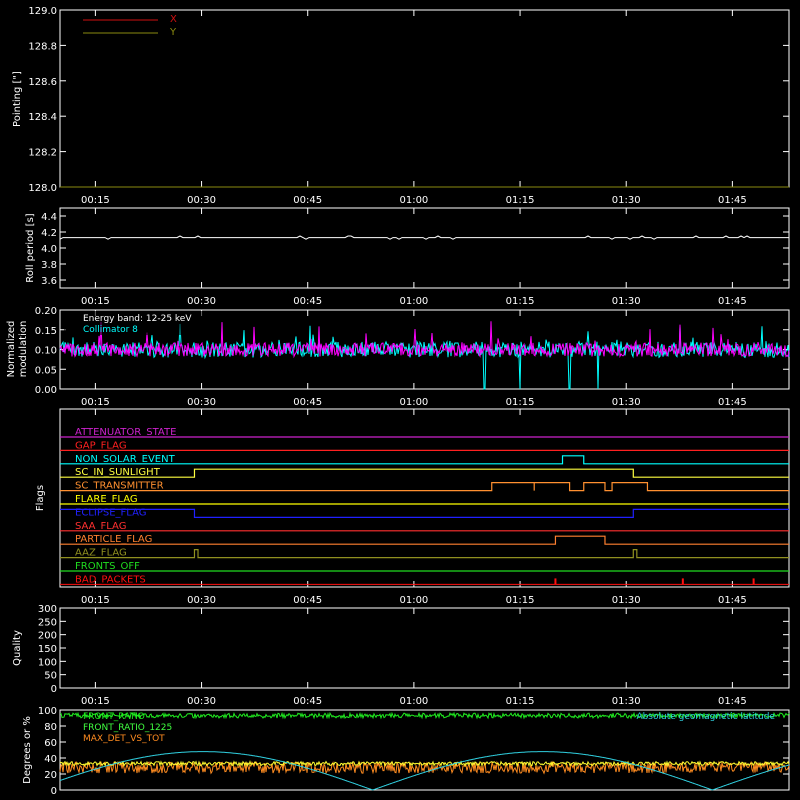 Image resolution: width=800 pixels, height=800 pixels. What do you see at coordinates (49, 265) in the screenshot?
I see `y-tick-label: 3.8` at bounding box center [49, 265].